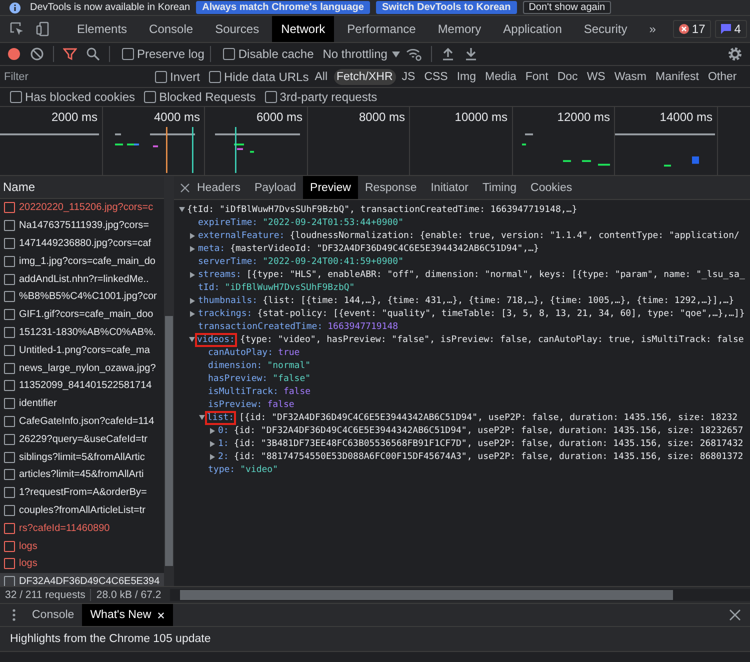 The image size is (750, 662). Describe the element at coordinates (532, 29) in the screenshot. I see `panel-tab: Application` at that location.